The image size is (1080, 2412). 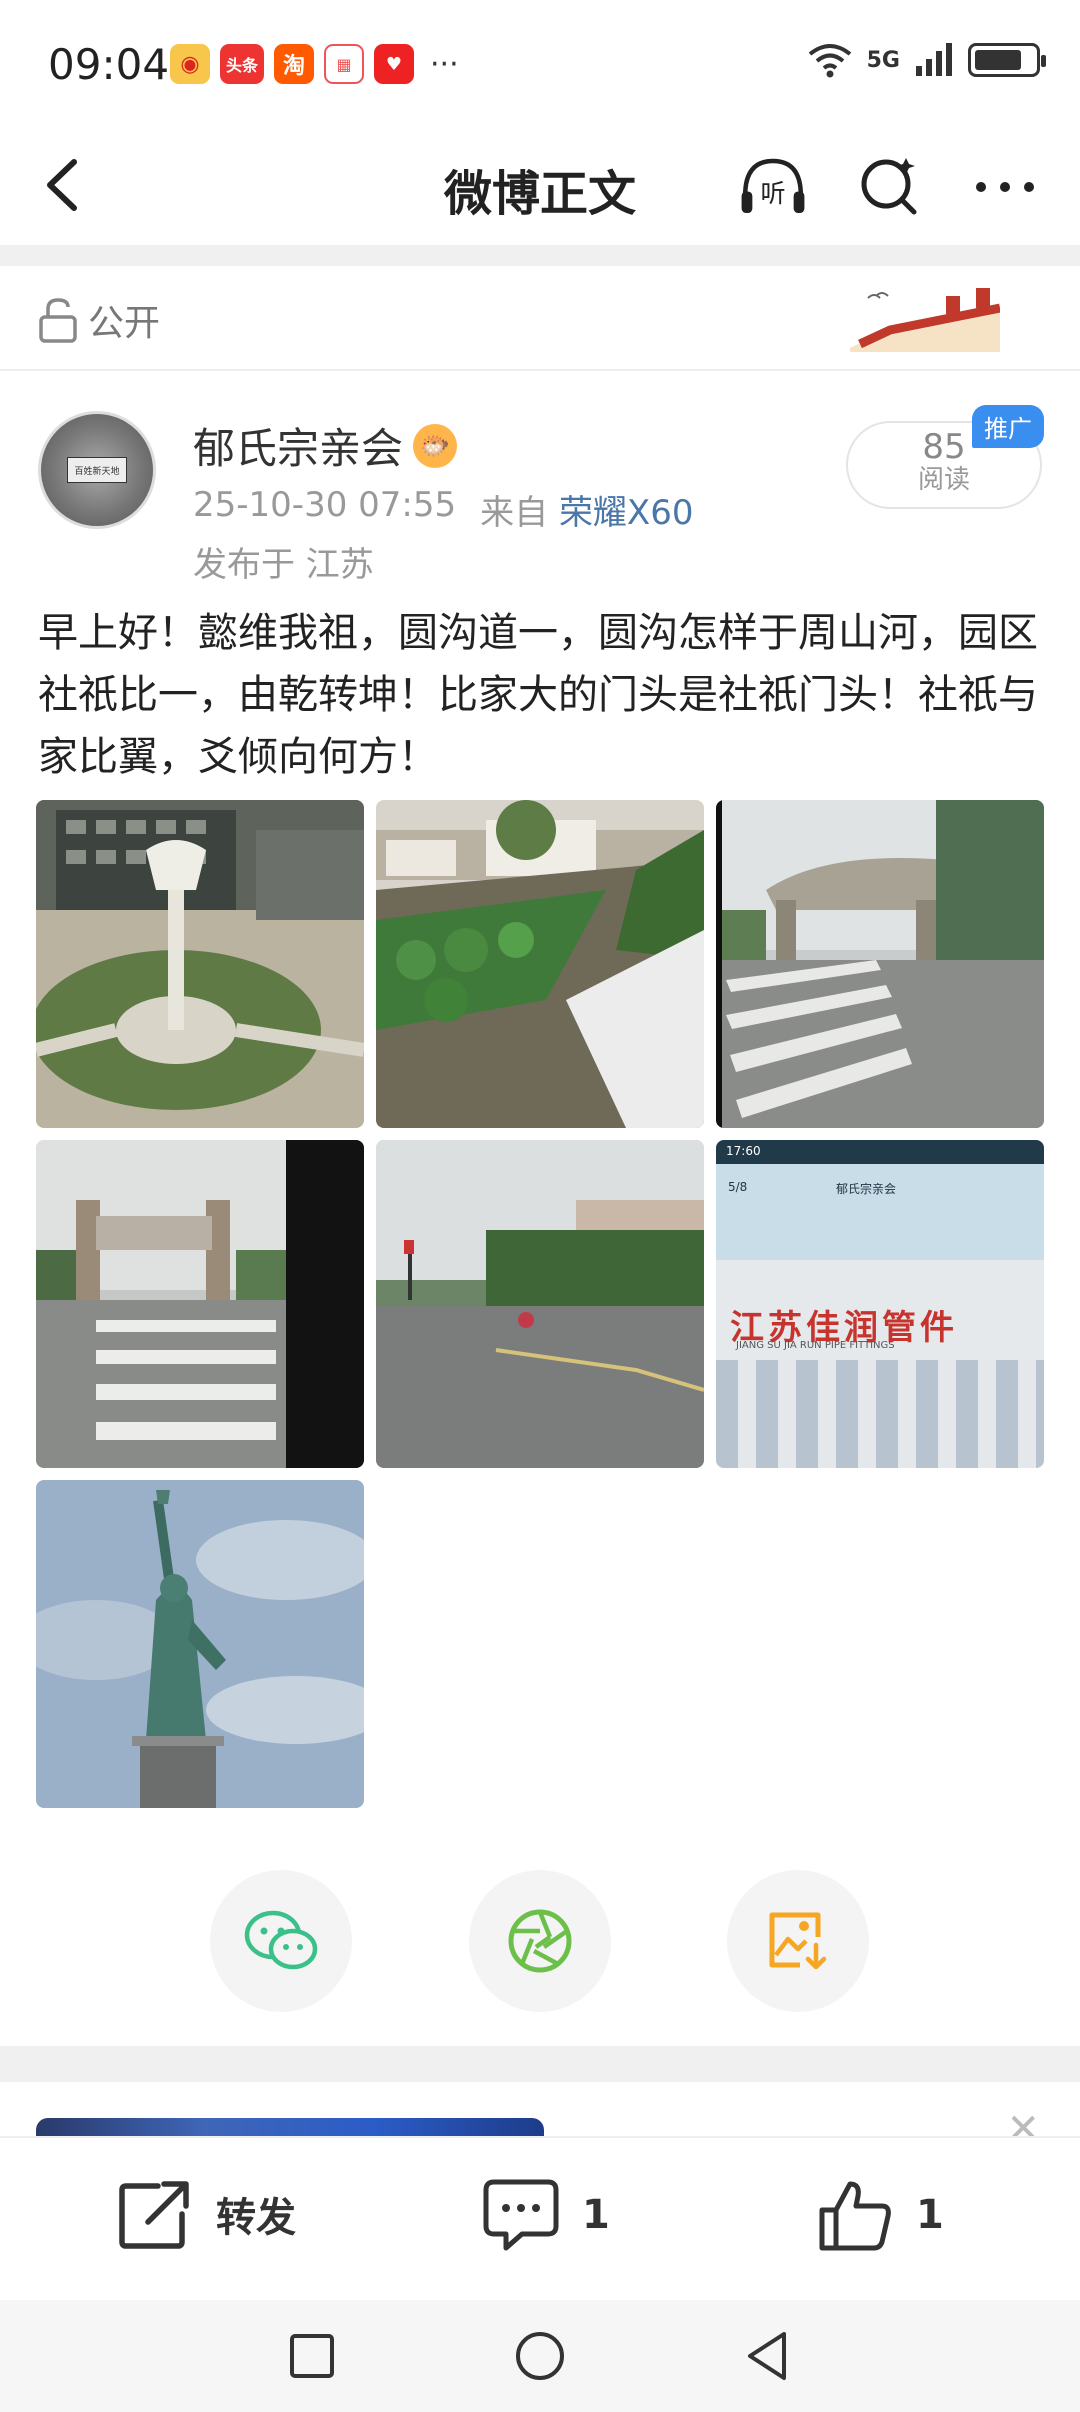 I want to click on status-bar: 09:04 ◉ 头条 淘 ▦ ♥ ··· 5G, so click(x=540, y=65).